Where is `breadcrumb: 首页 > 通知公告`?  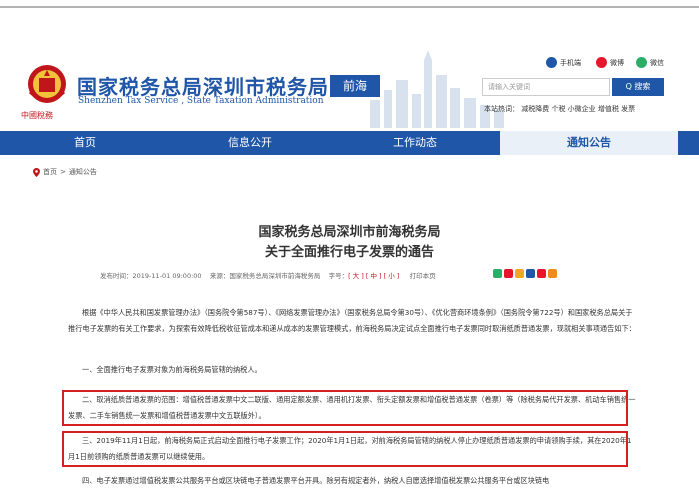 breadcrumb: 首页 > 通知公告 is located at coordinates (65, 172).